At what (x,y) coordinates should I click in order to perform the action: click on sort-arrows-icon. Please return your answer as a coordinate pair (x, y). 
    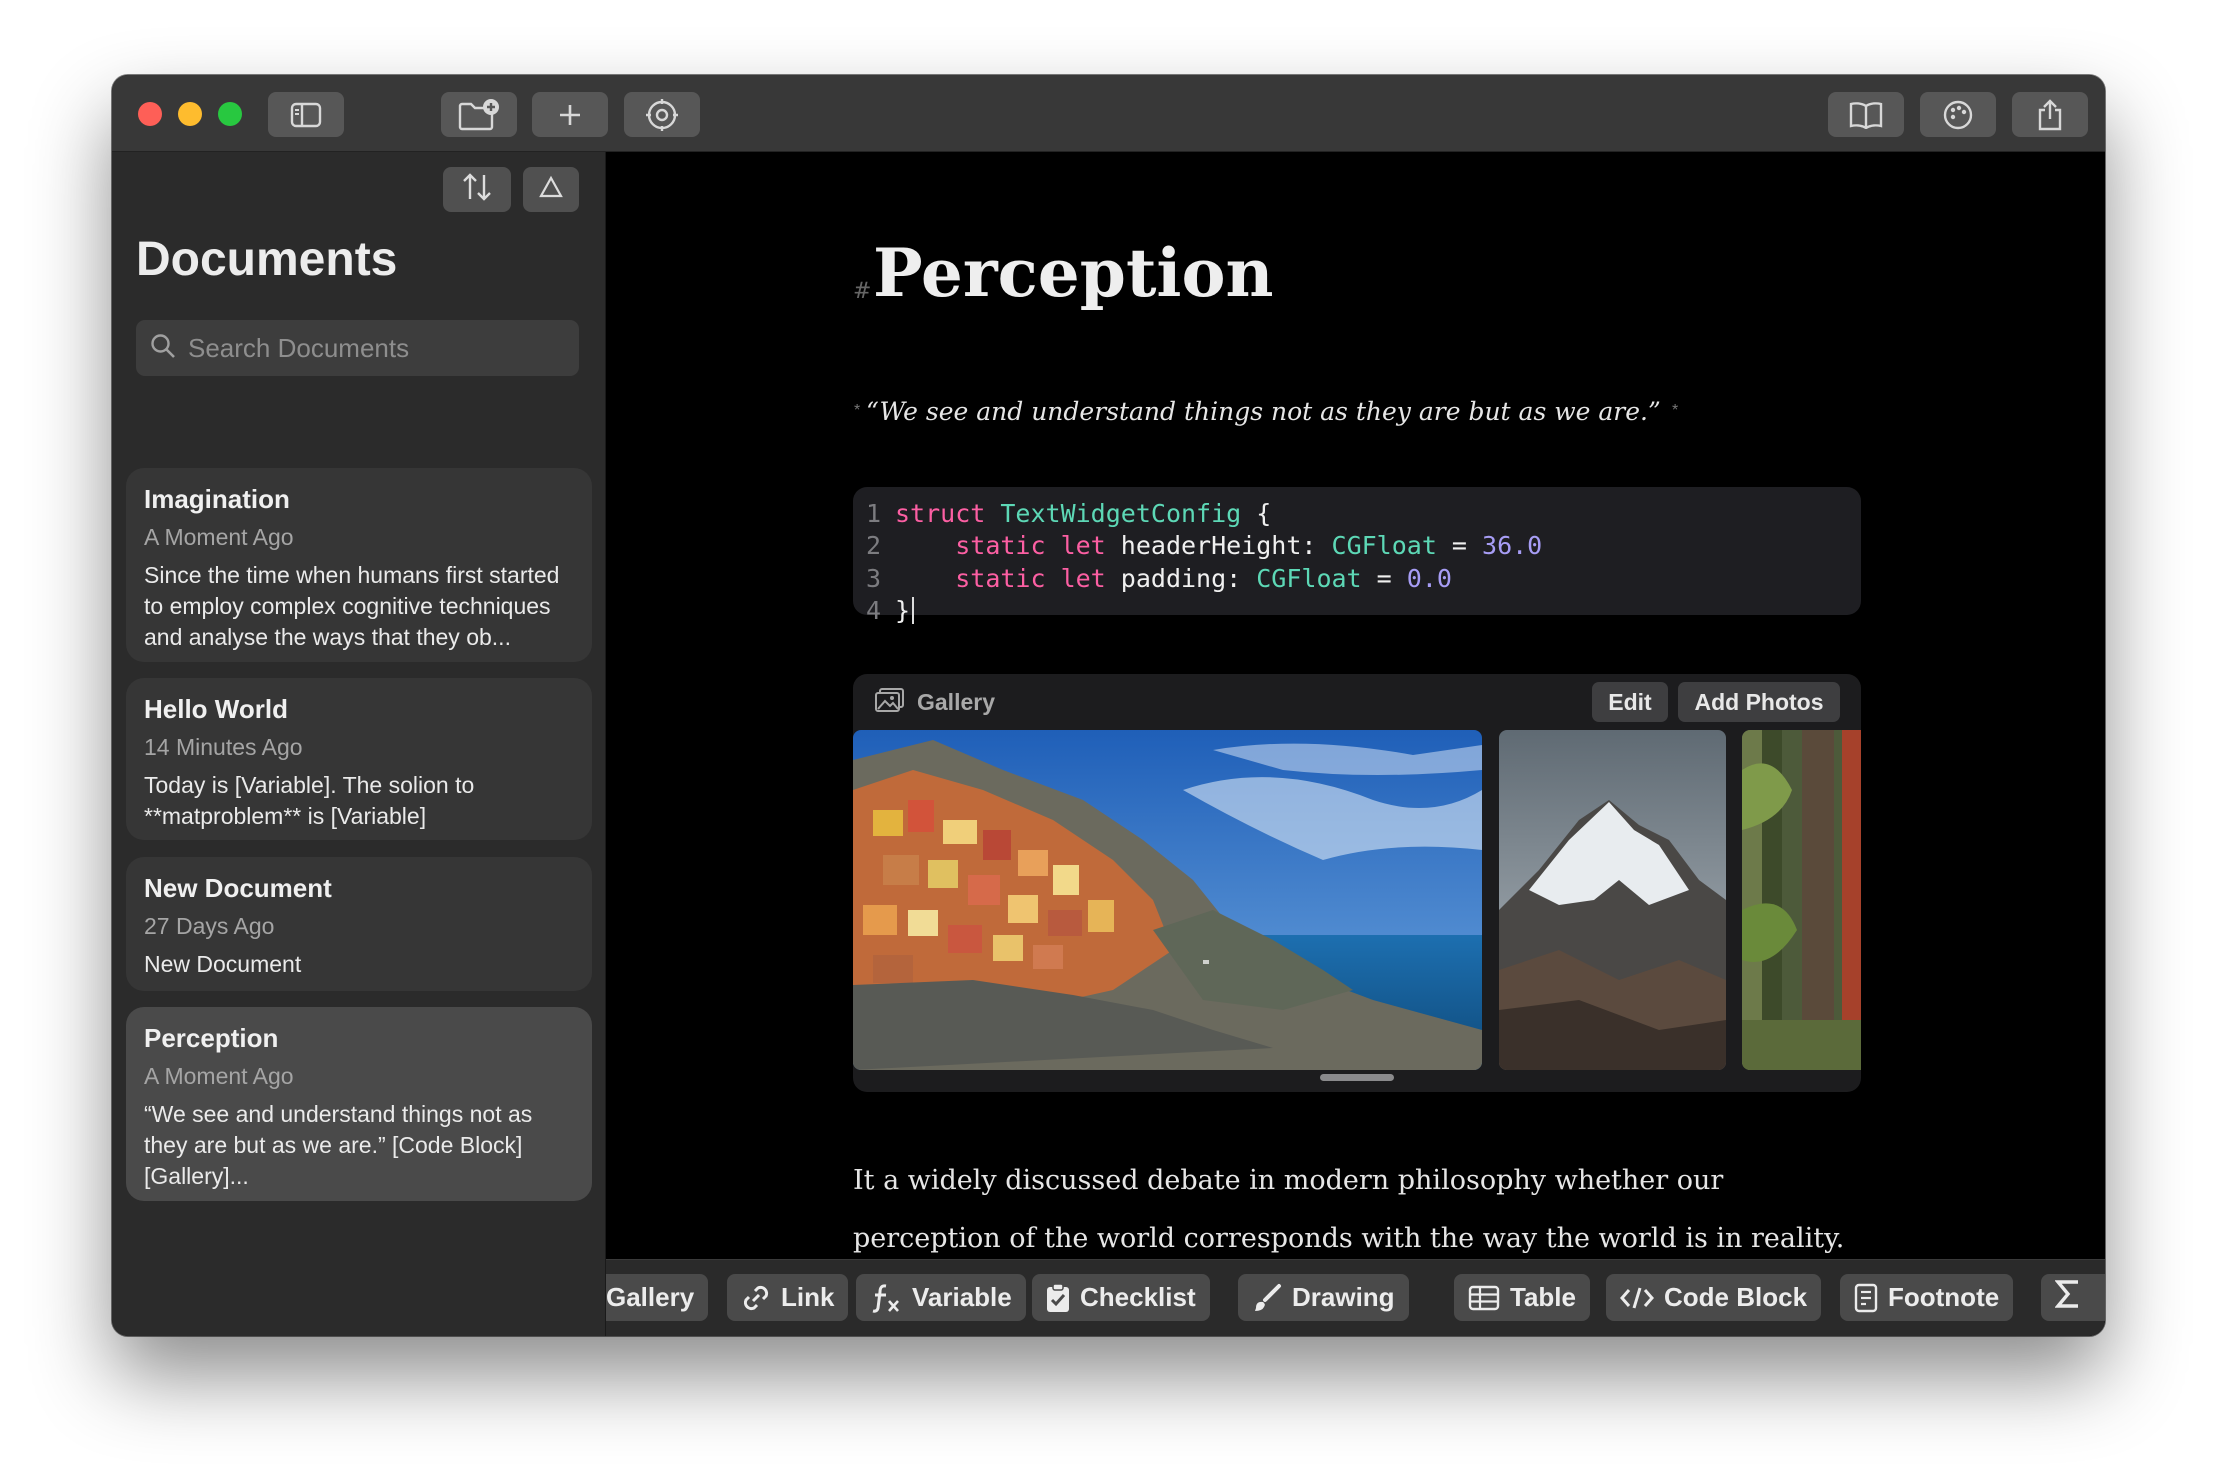
    Looking at the image, I should click on (477, 189).